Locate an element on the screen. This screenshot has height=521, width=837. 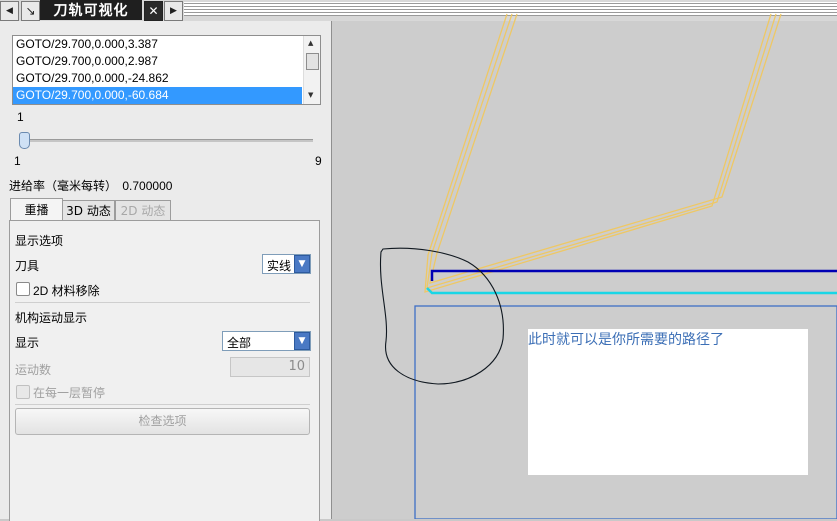
hand-drawn-circle is located at coordinates (441, 316).